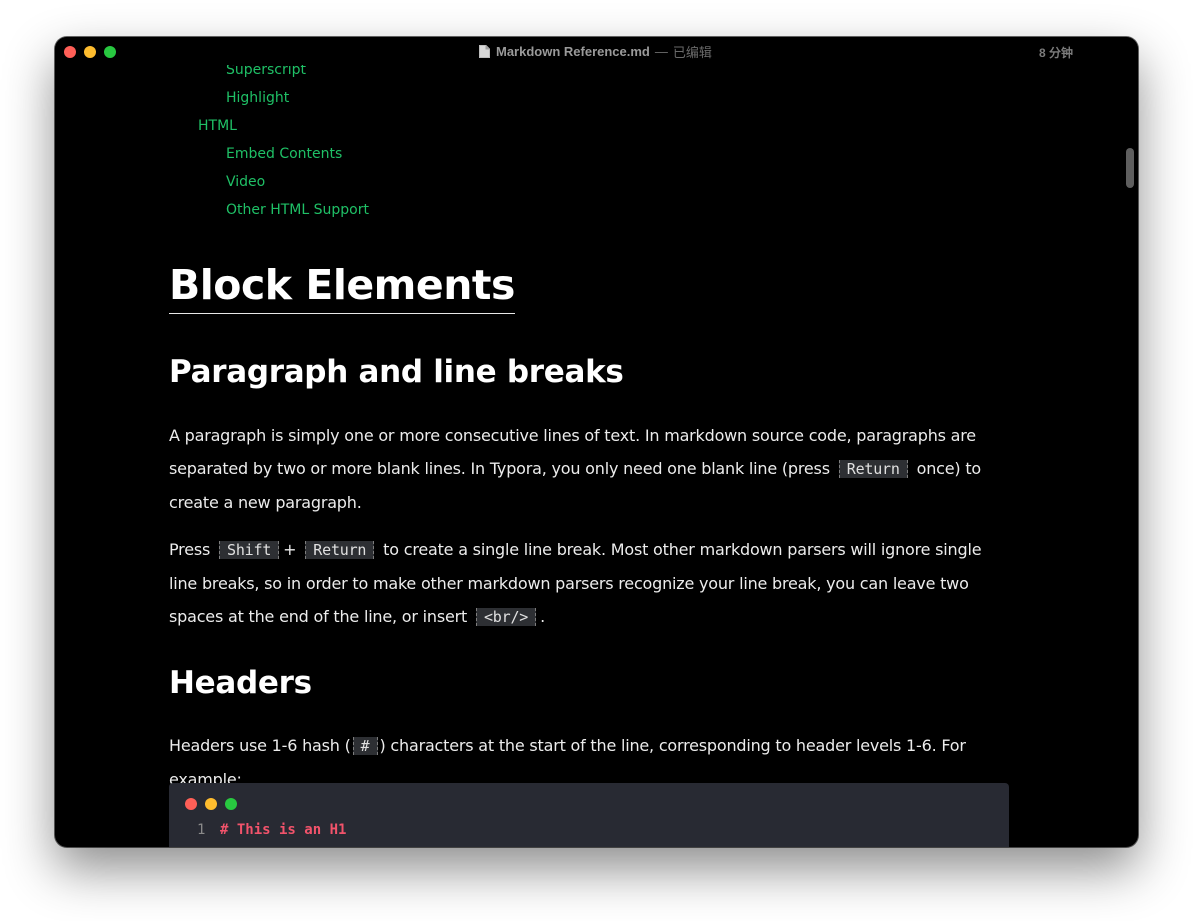 This screenshot has width=1193, height=921. I want to click on toc-item-highlight: Highlight, so click(257, 98).